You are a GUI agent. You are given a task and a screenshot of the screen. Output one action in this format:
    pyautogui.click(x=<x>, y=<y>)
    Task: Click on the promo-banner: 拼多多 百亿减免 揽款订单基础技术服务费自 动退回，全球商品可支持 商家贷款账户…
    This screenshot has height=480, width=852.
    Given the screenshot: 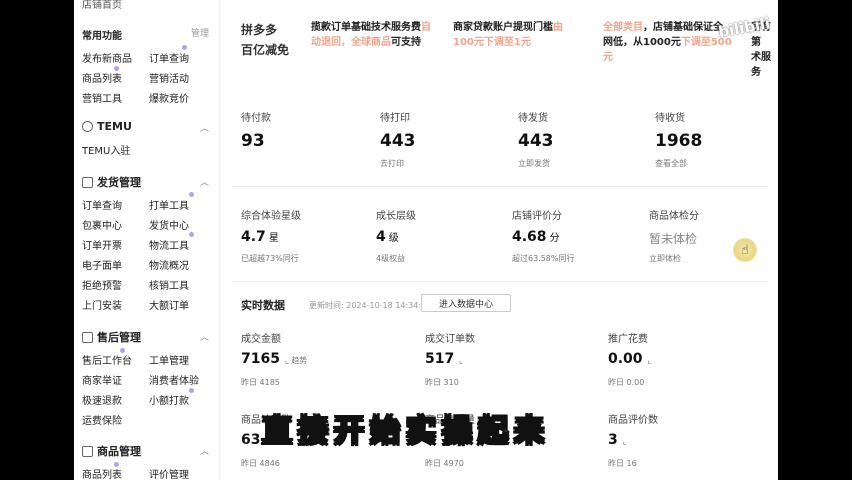 What is the action you would take?
    pyautogui.click(x=499, y=39)
    